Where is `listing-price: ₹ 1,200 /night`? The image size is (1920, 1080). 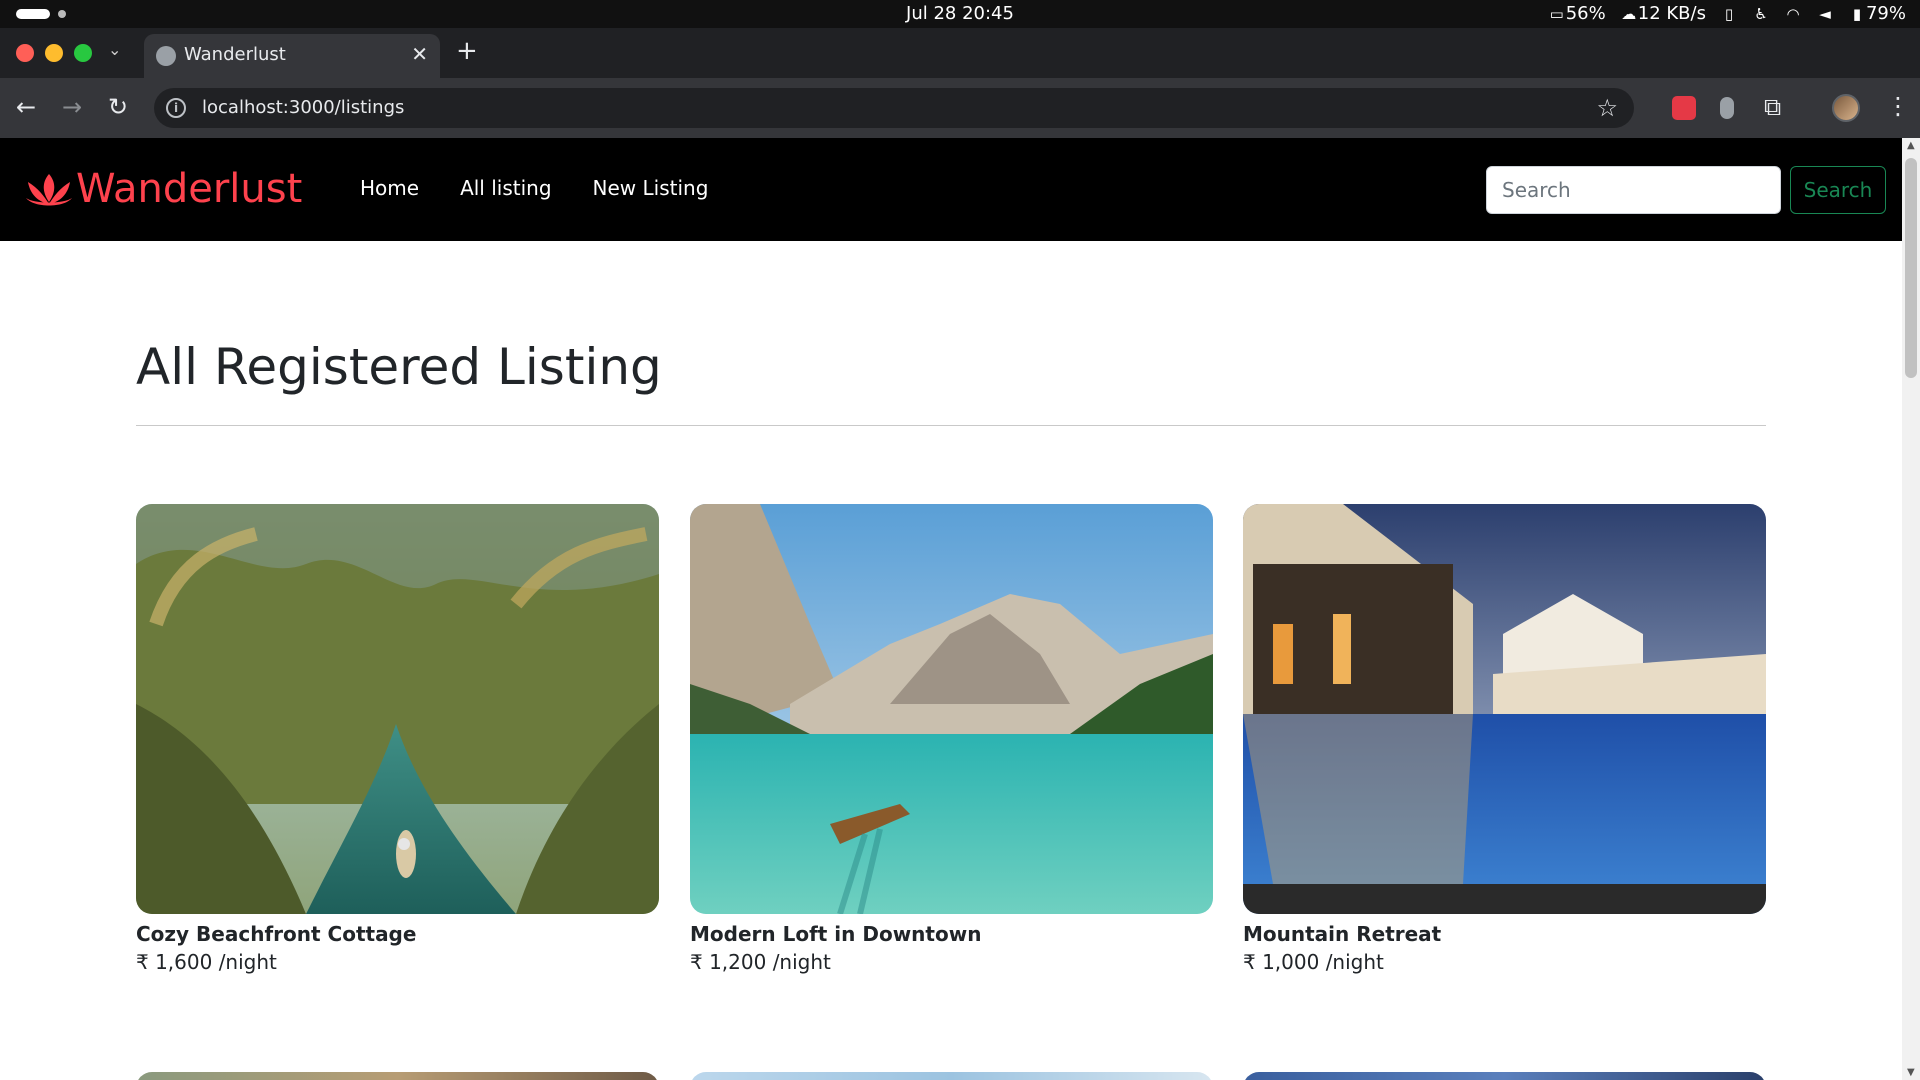 listing-price: ₹ 1,200 /night is located at coordinates (760, 962).